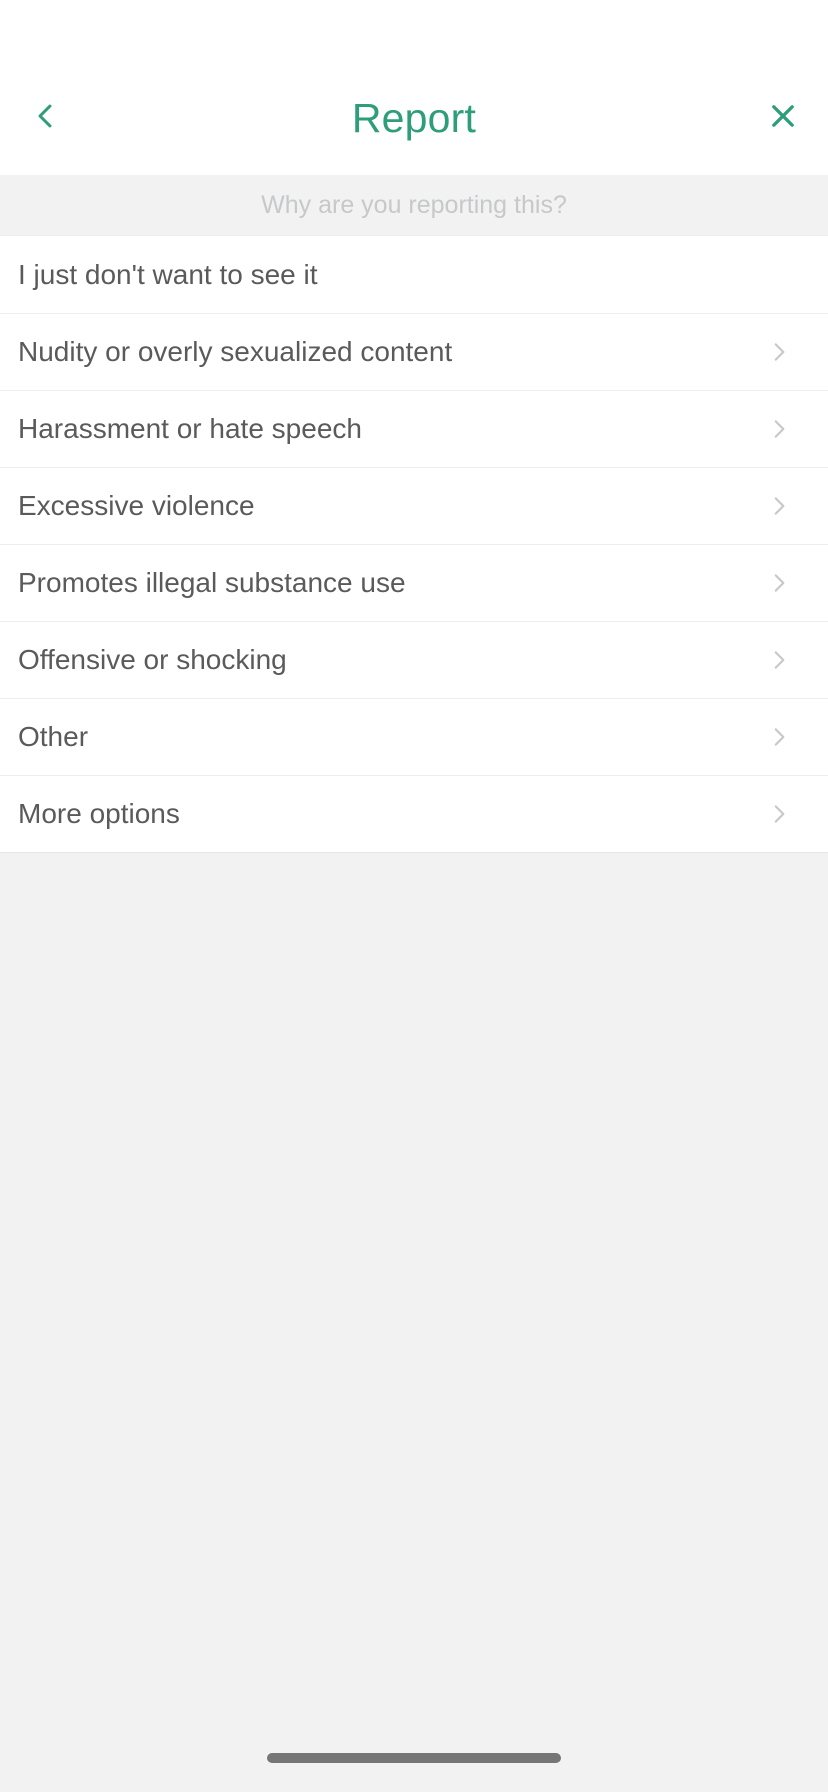 Image resolution: width=828 pixels, height=1792 pixels. Describe the element at coordinates (53, 736) in the screenshot. I see `list-item-label: Other` at that location.